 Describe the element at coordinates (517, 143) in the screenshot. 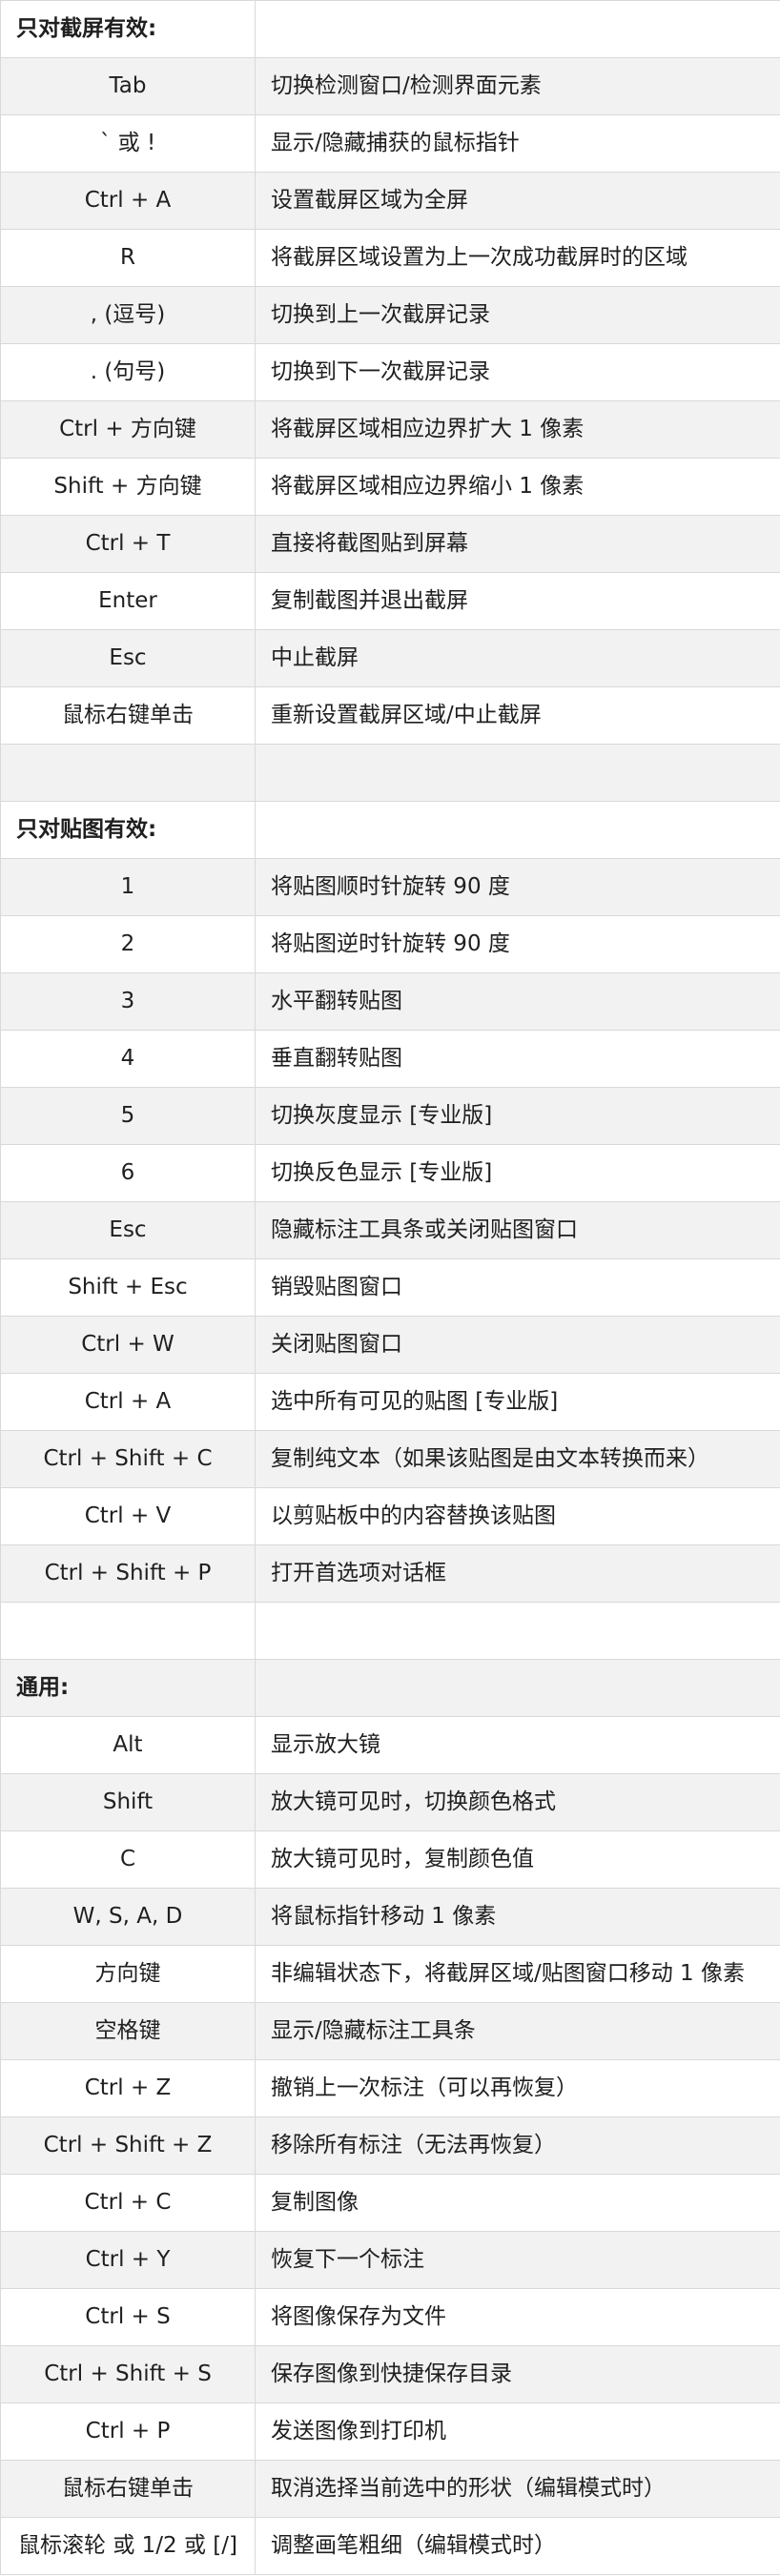

I see `shortcut-description: 显示/隐藏捕获的鼠标指针` at that location.